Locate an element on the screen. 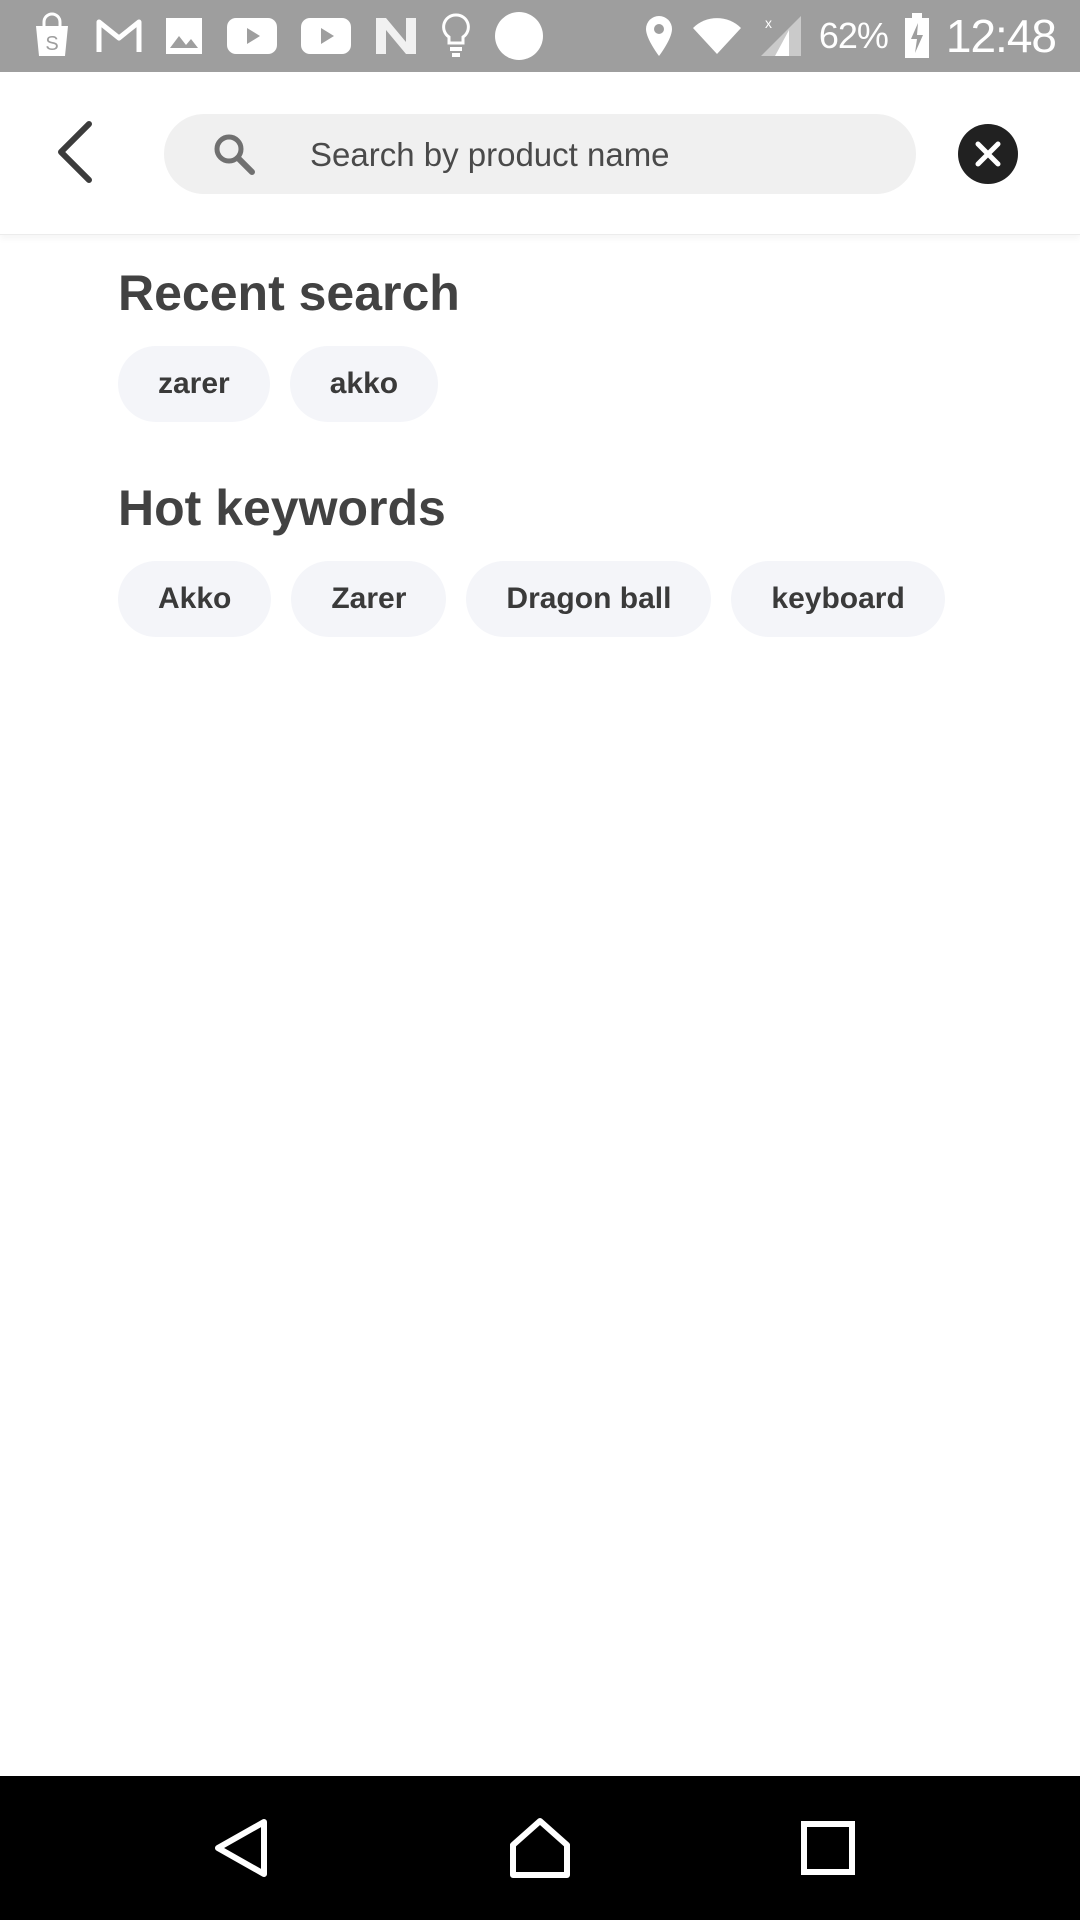 Image resolution: width=1080 pixels, height=1920 pixels. nav-home-button is located at coordinates (540, 1848).